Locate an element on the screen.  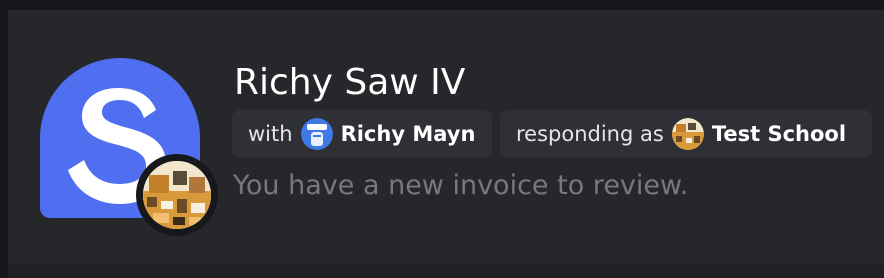
with-chip: with Richy Mayn is located at coordinates (362, 134).